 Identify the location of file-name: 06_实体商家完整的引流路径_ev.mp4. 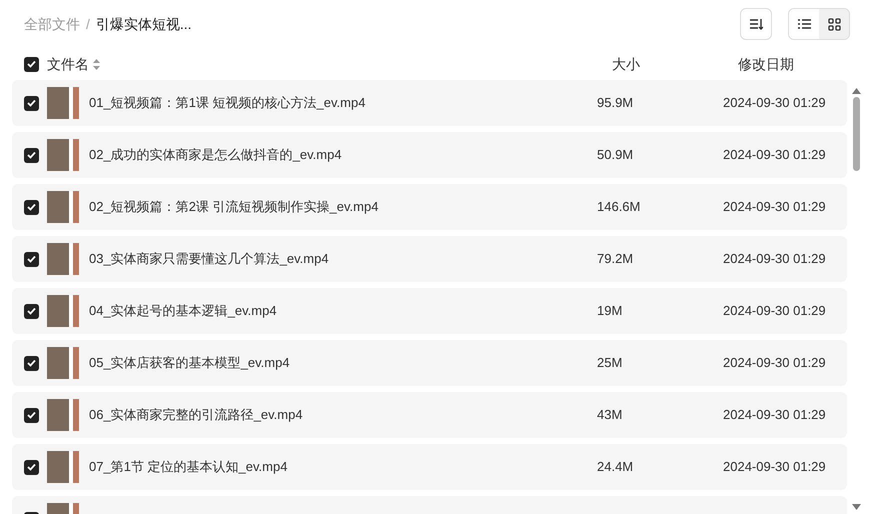
(196, 415).